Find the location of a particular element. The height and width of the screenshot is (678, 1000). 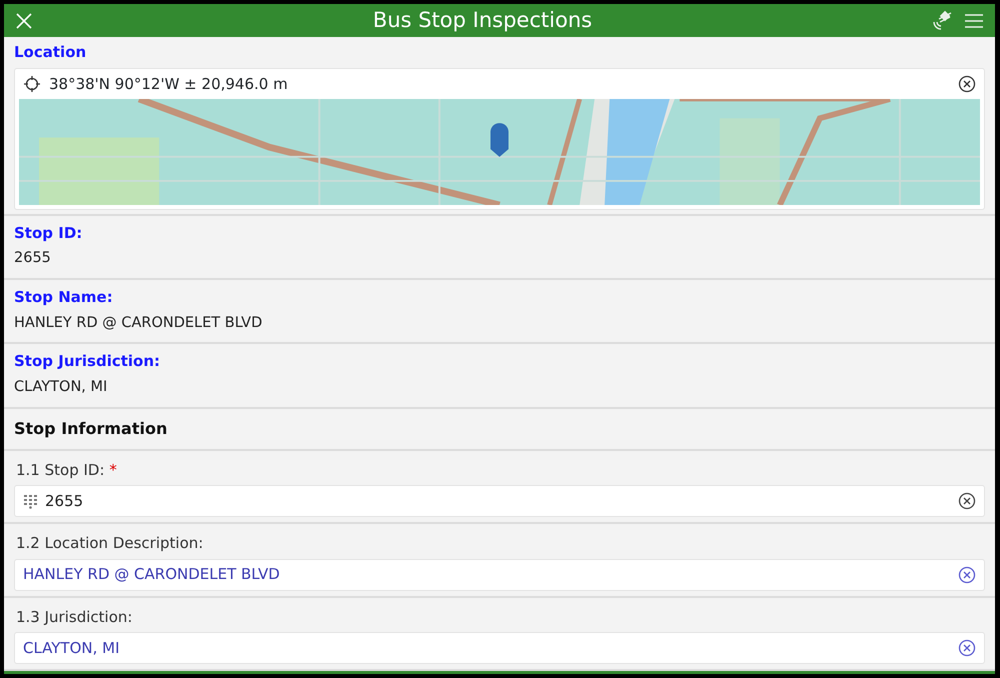

input-field: CLAYTON, MI is located at coordinates (499, 648).